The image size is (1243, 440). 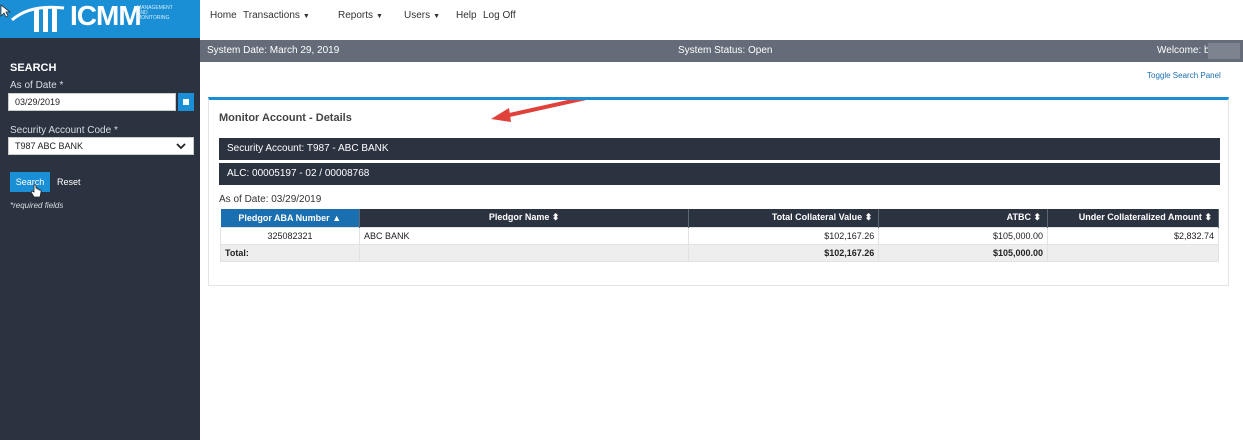 What do you see at coordinates (181, 146) in the screenshot?
I see `chevron-down-icon` at bounding box center [181, 146].